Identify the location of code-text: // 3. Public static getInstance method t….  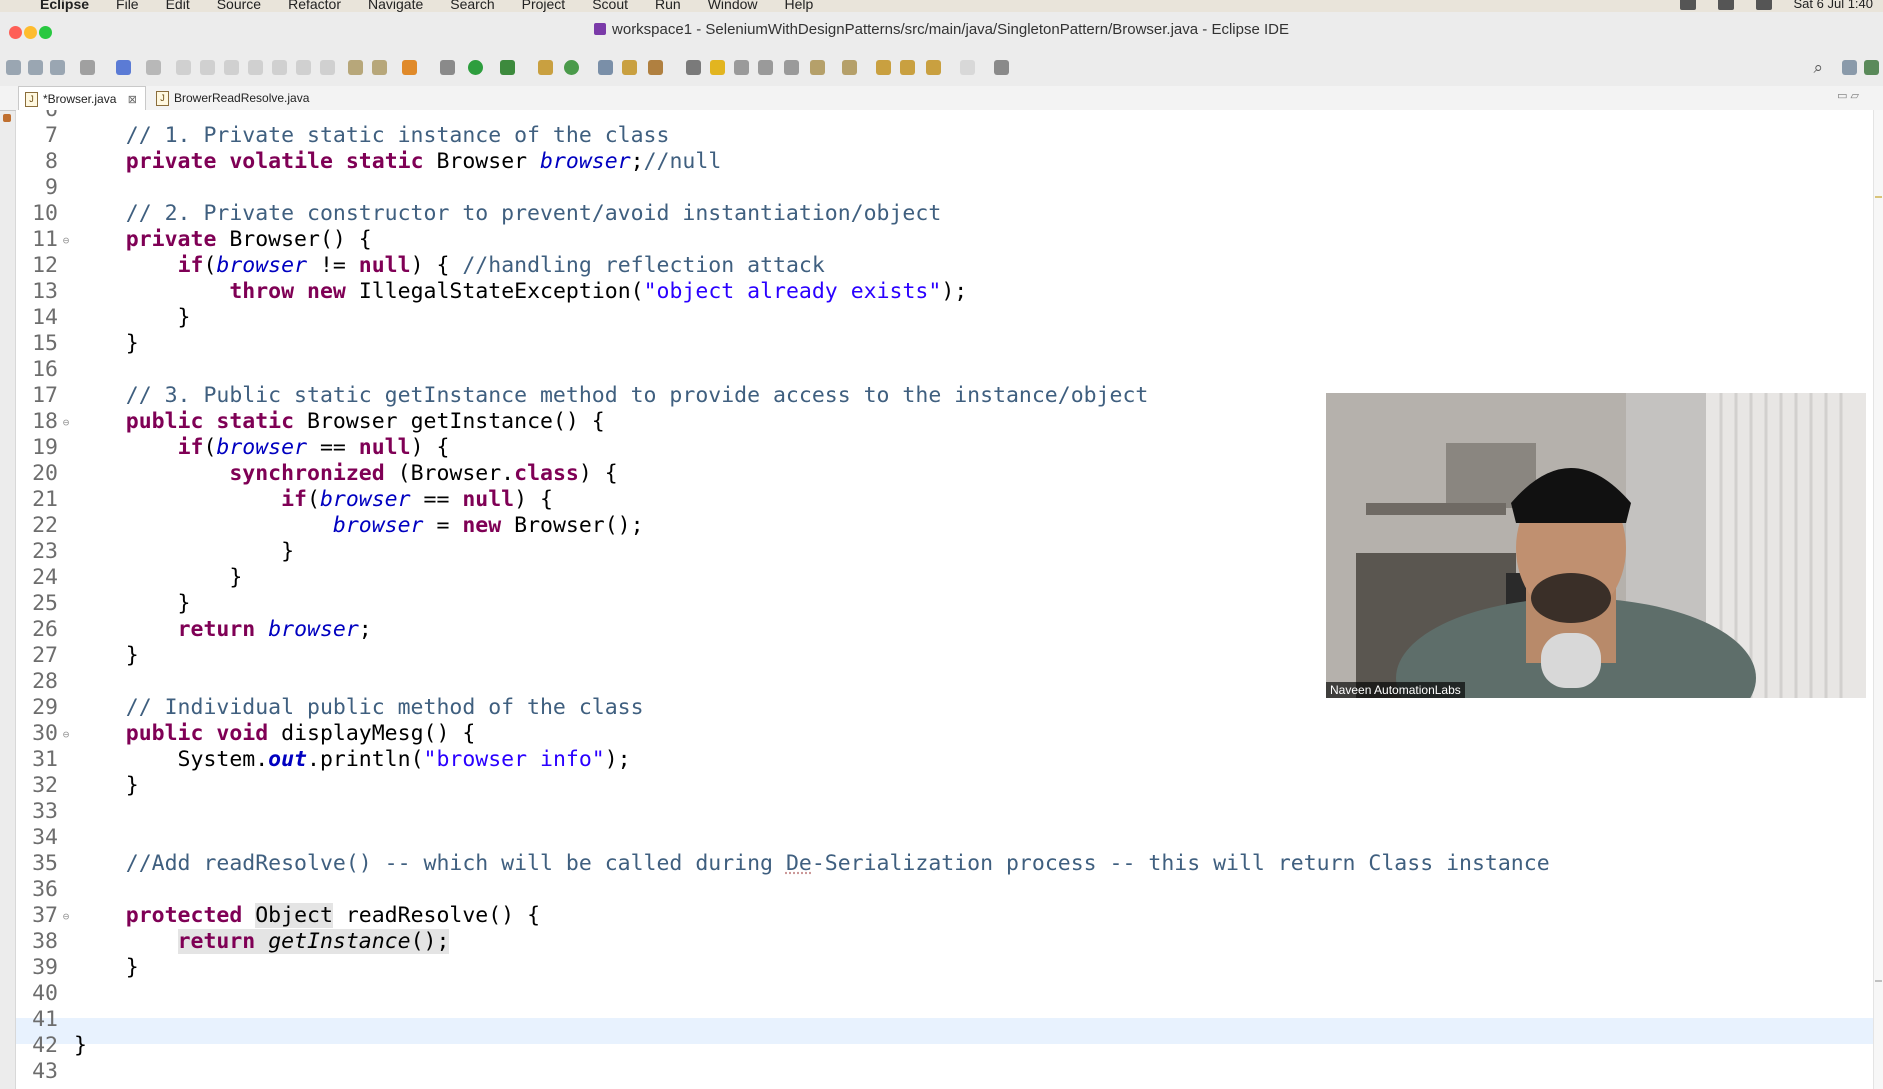
(611, 396).